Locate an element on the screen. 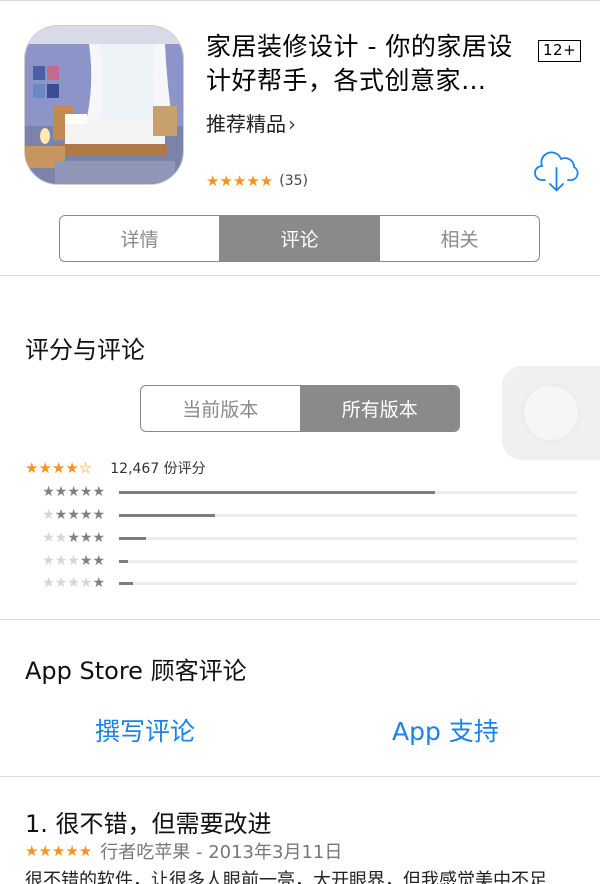 This screenshot has width=600, height=884. tab-related: 相关 is located at coordinates (459, 238).